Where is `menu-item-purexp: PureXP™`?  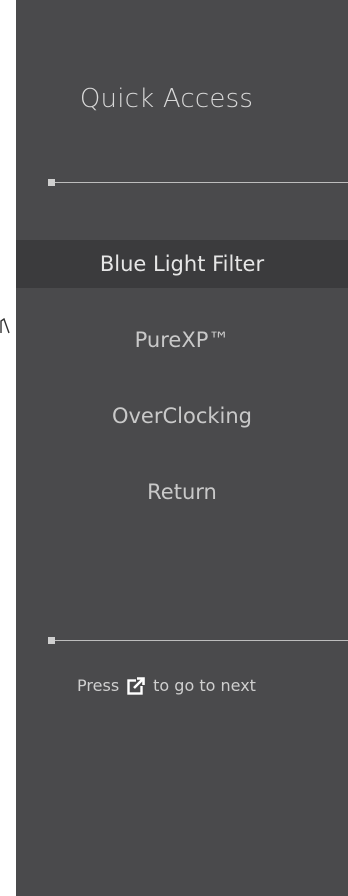 menu-item-purexp: PureXP™ is located at coordinates (182, 340).